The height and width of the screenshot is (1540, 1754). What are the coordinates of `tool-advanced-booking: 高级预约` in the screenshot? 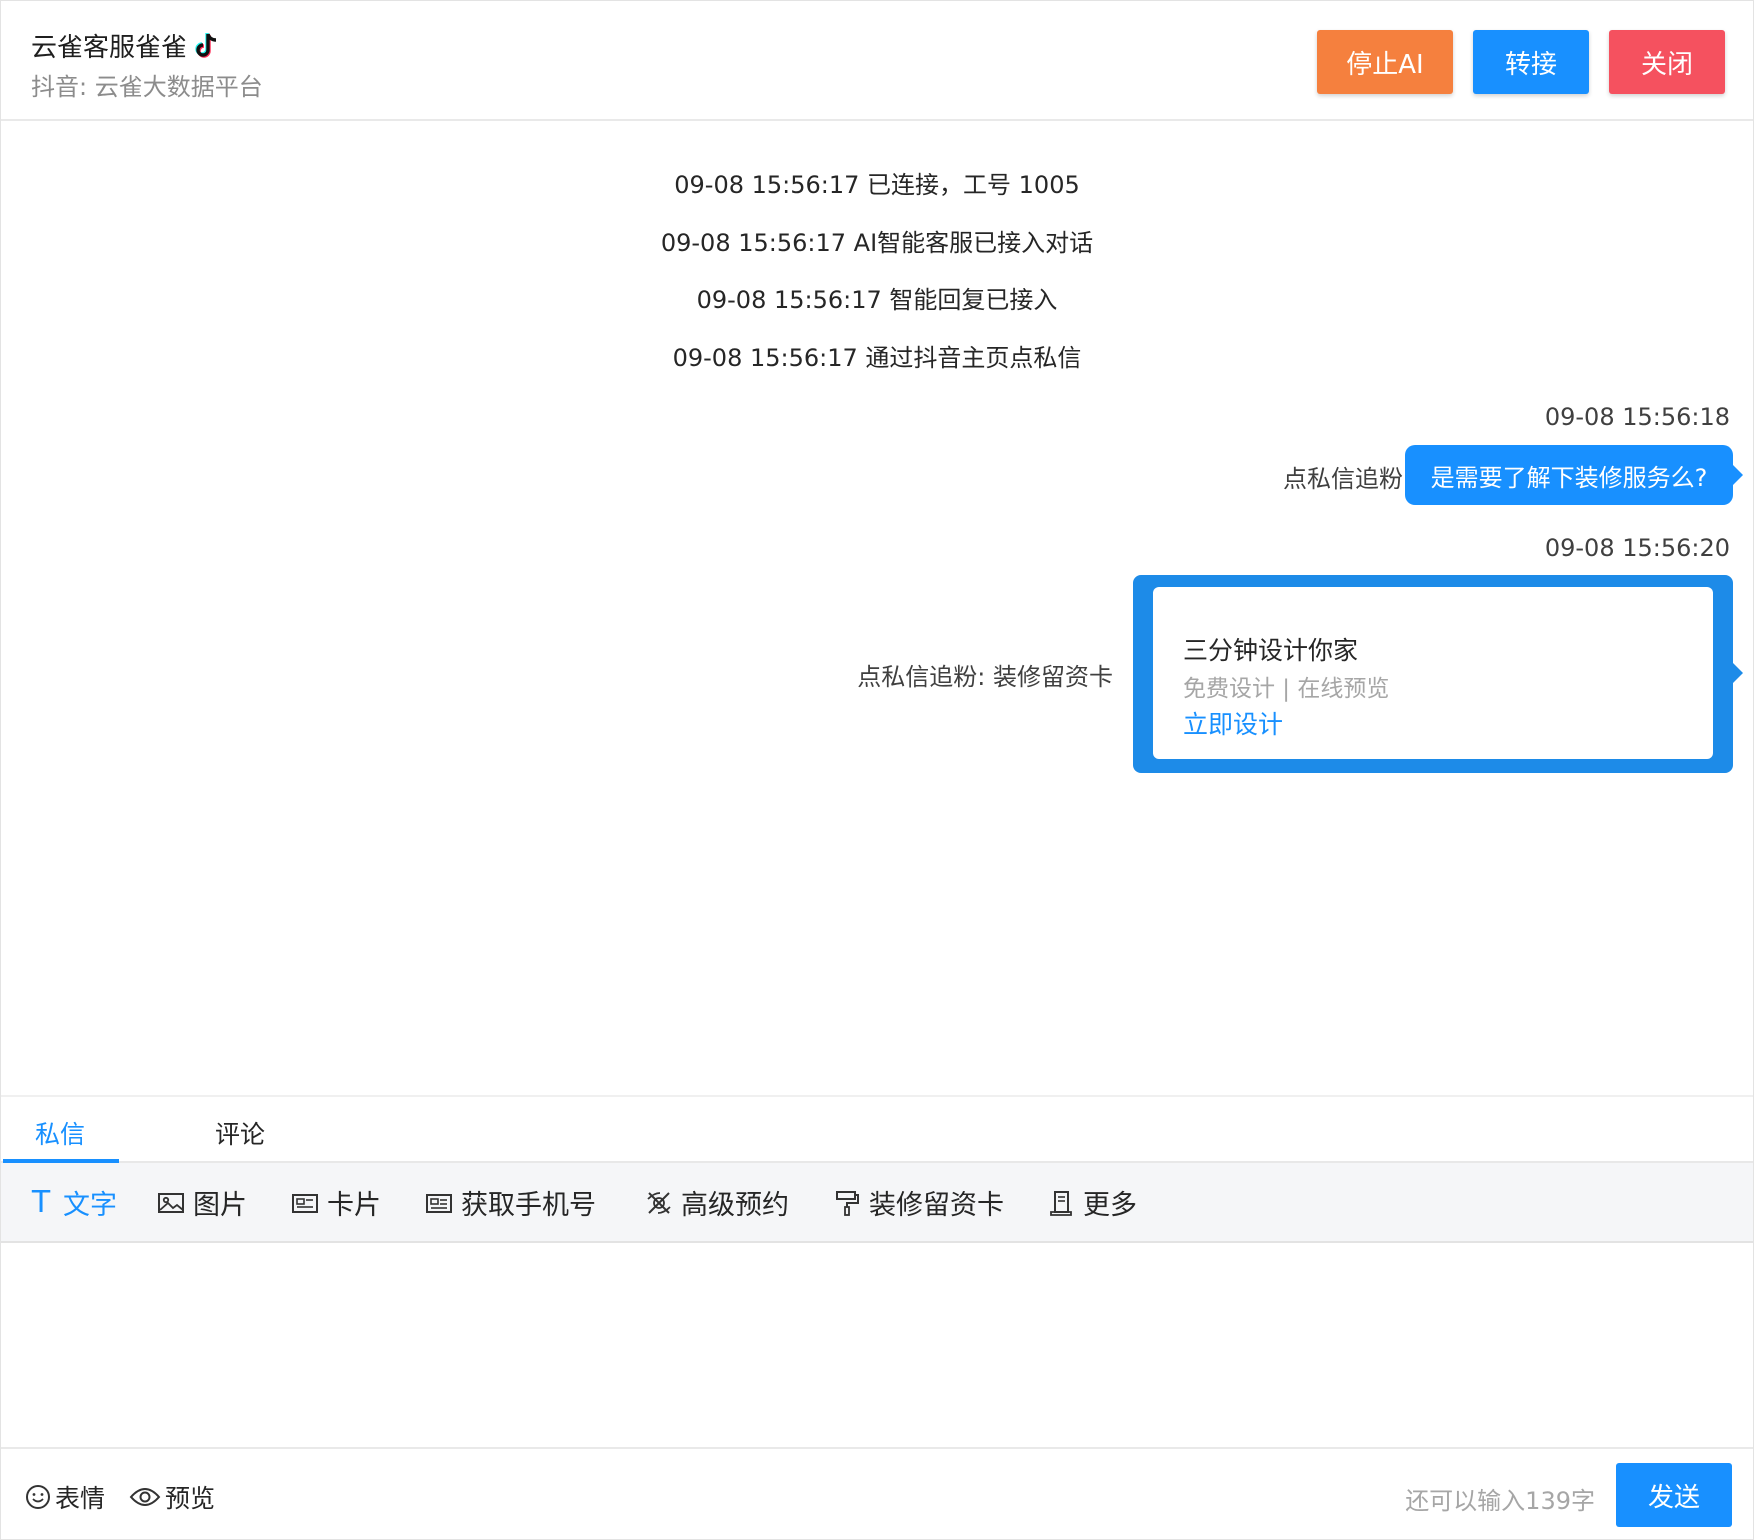 It's located at (717, 1202).